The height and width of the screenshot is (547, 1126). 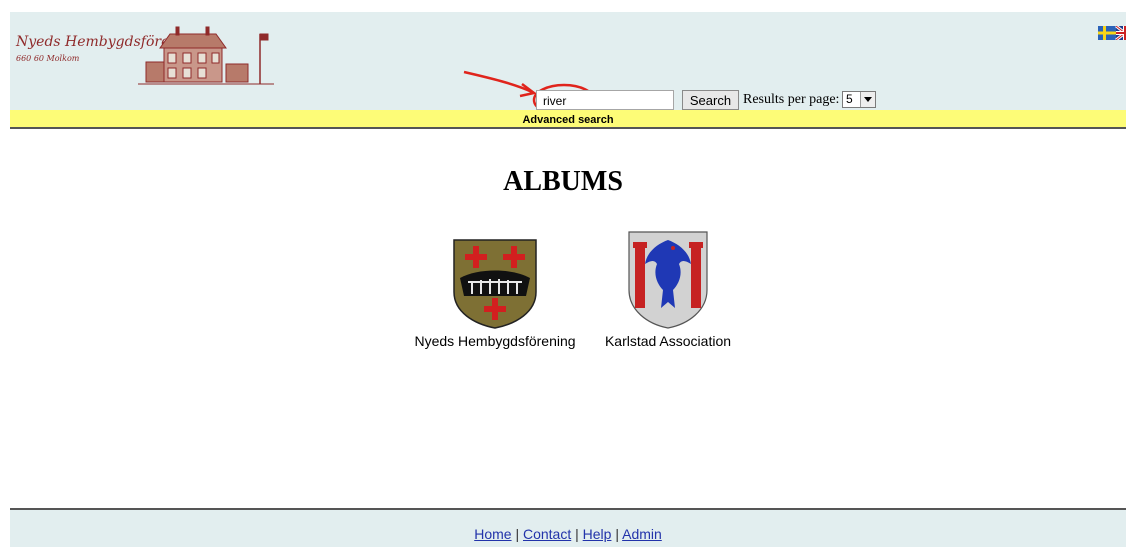 What do you see at coordinates (563, 181) in the screenshot?
I see `page-title: ALBUMS` at bounding box center [563, 181].